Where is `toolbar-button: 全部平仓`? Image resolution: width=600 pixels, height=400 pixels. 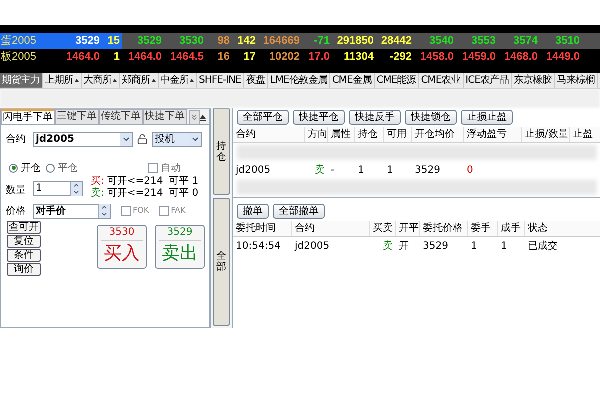 toolbar-button: 全部平仓 is located at coordinates (263, 117).